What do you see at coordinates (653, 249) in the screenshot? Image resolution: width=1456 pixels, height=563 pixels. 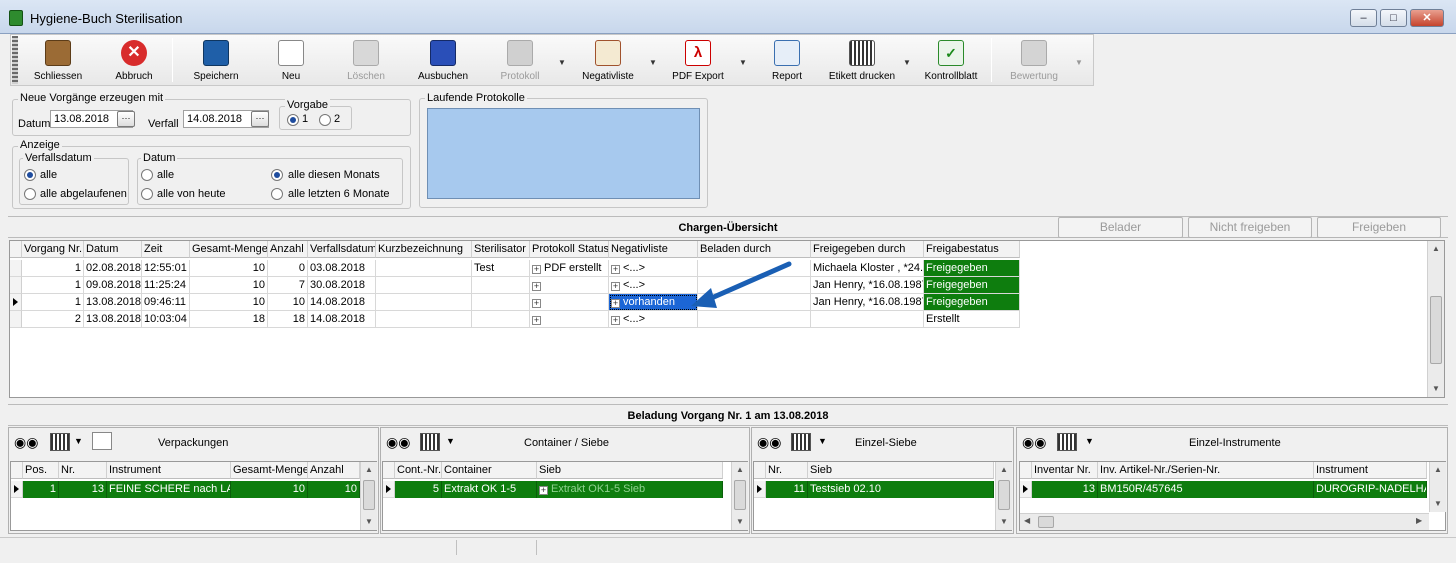 I see `col-negativliste: Negativliste` at bounding box center [653, 249].